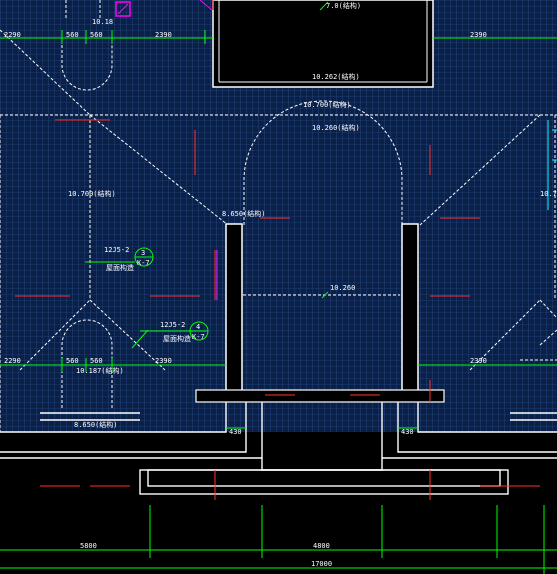  What do you see at coordinates (163, 361) in the screenshot?
I see `dim-low-2390-center: 2390` at bounding box center [163, 361].